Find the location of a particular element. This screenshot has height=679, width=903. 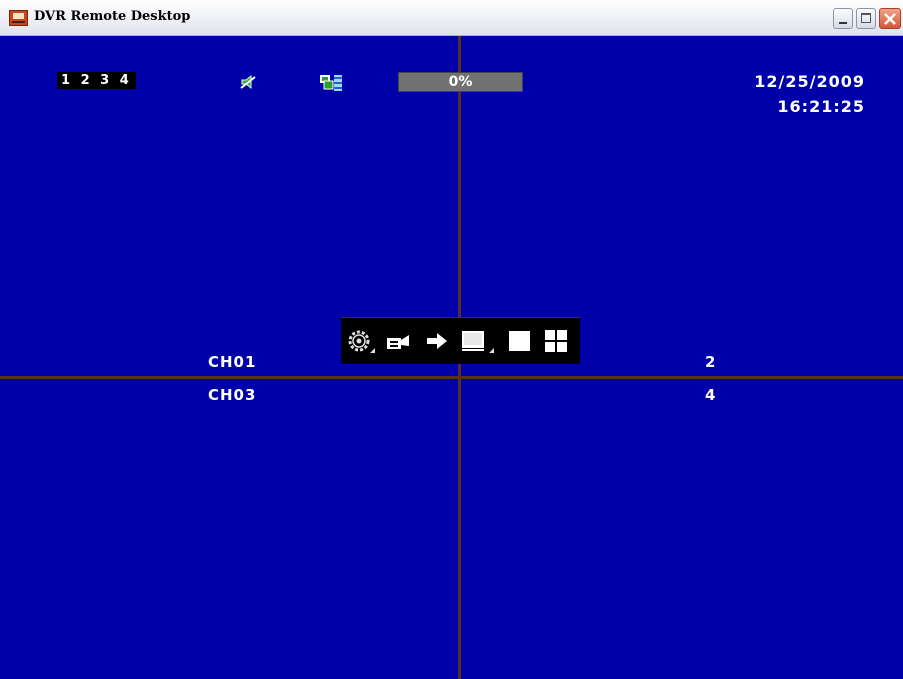

single-view-button is located at coordinates (520, 341).